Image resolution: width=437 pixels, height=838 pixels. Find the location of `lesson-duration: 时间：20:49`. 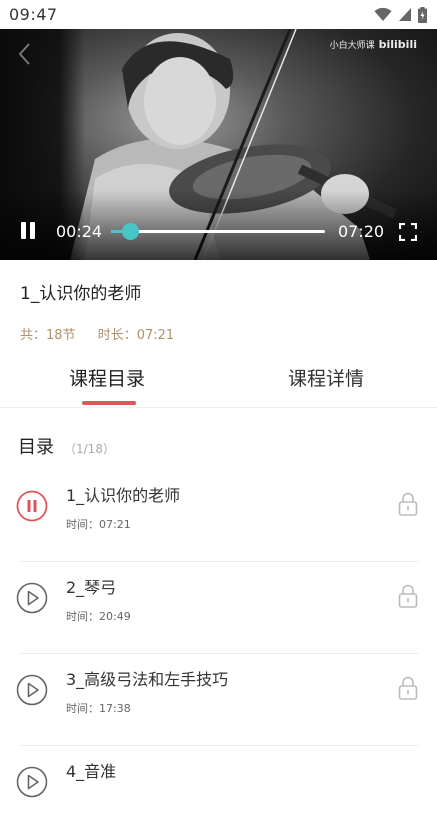

lesson-duration: 时间：20:49 is located at coordinates (98, 616).